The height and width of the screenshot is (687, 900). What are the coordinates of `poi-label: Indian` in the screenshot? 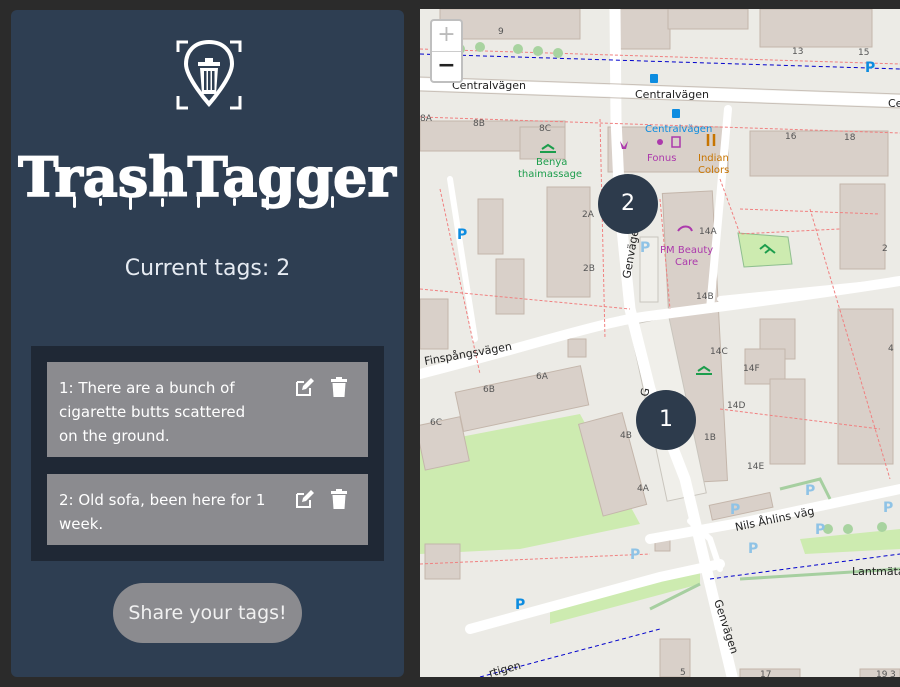 It's located at (713, 158).